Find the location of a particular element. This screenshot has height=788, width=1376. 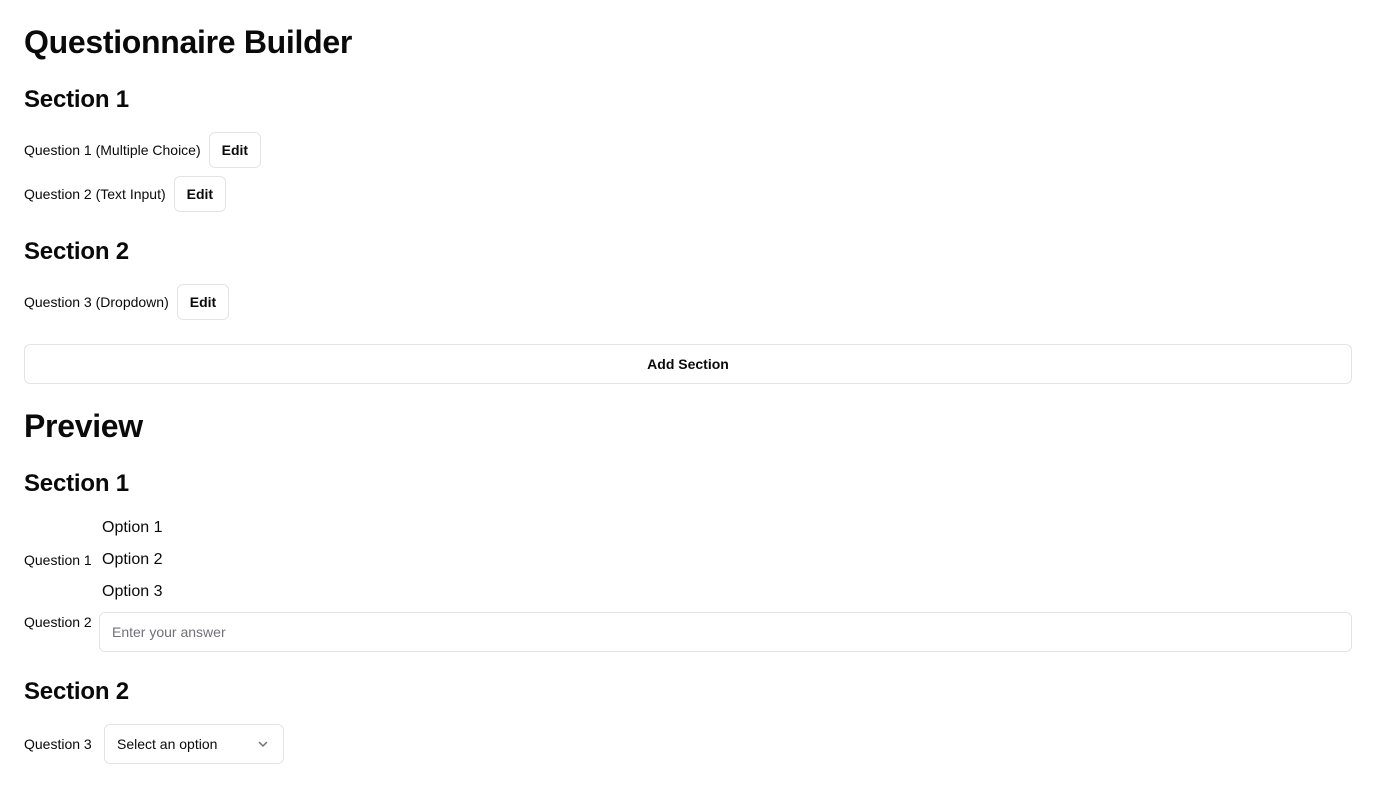

edit-question-2-button: Edit is located at coordinates (200, 194).